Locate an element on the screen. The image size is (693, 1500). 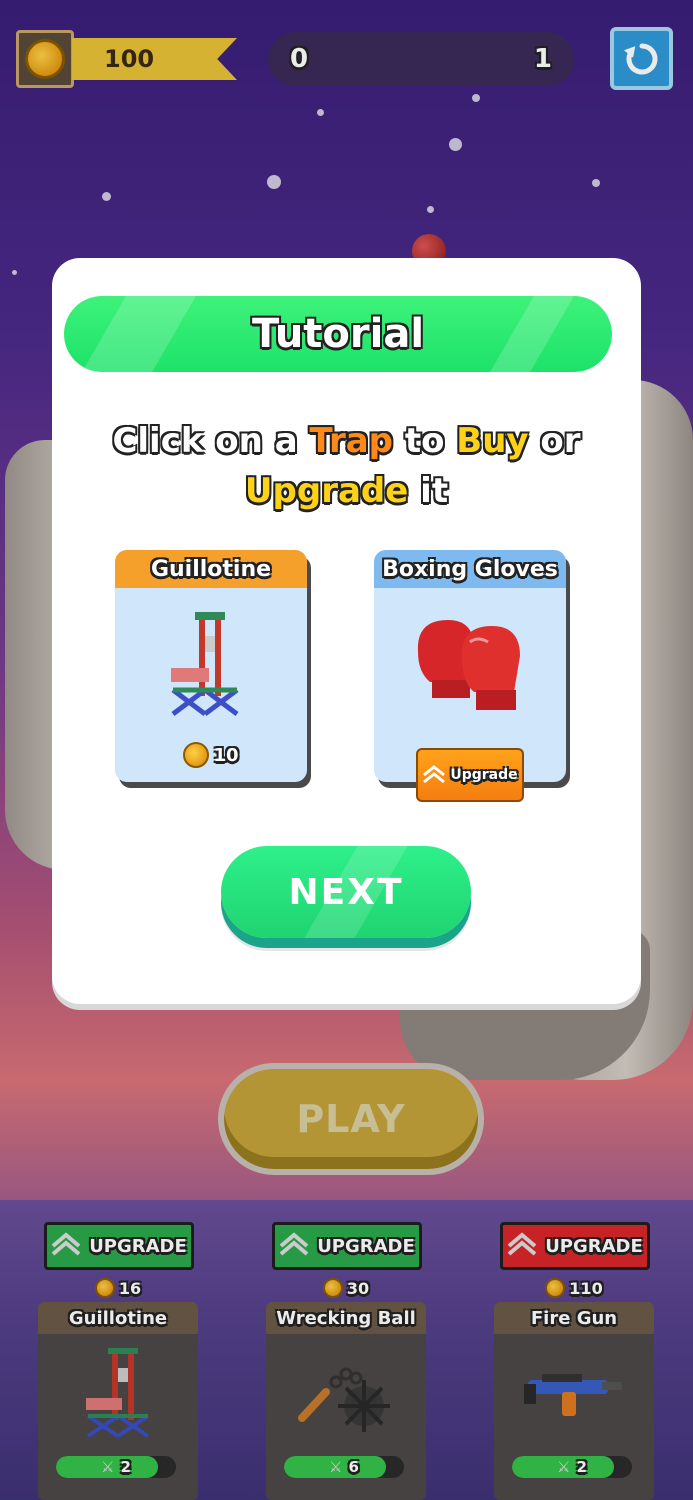
coin-icon is located at coordinates (196, 755).